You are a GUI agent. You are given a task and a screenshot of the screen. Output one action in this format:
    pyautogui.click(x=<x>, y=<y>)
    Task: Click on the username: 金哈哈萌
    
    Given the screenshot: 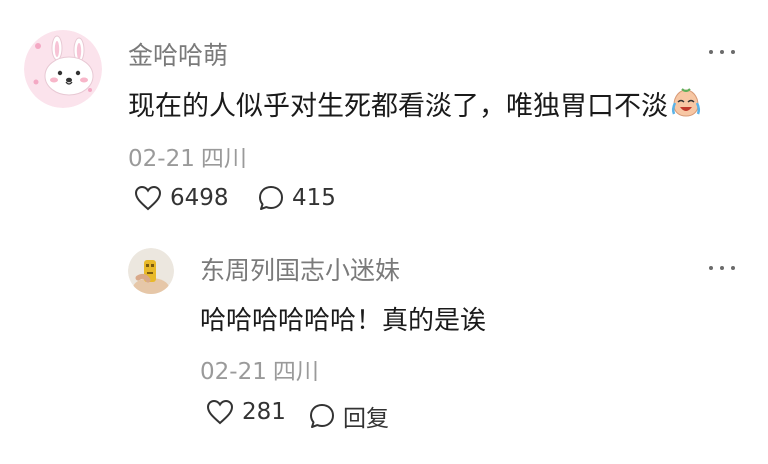 What is the action you would take?
    pyautogui.click(x=178, y=54)
    